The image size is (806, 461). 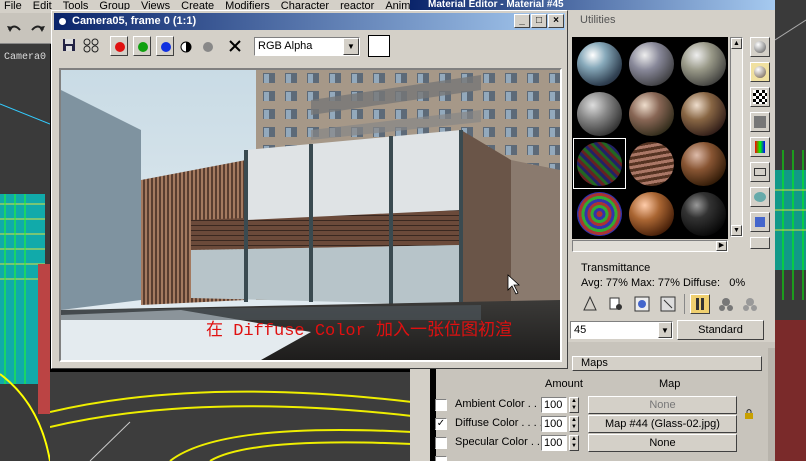 I want to click on sample-slot-active, so click(x=599, y=163).